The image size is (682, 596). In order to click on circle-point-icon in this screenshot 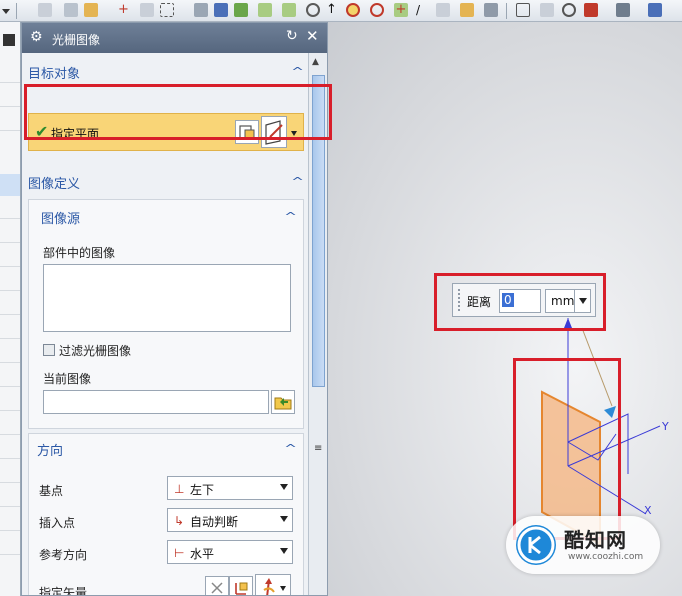, I will do `click(377, 10)`.